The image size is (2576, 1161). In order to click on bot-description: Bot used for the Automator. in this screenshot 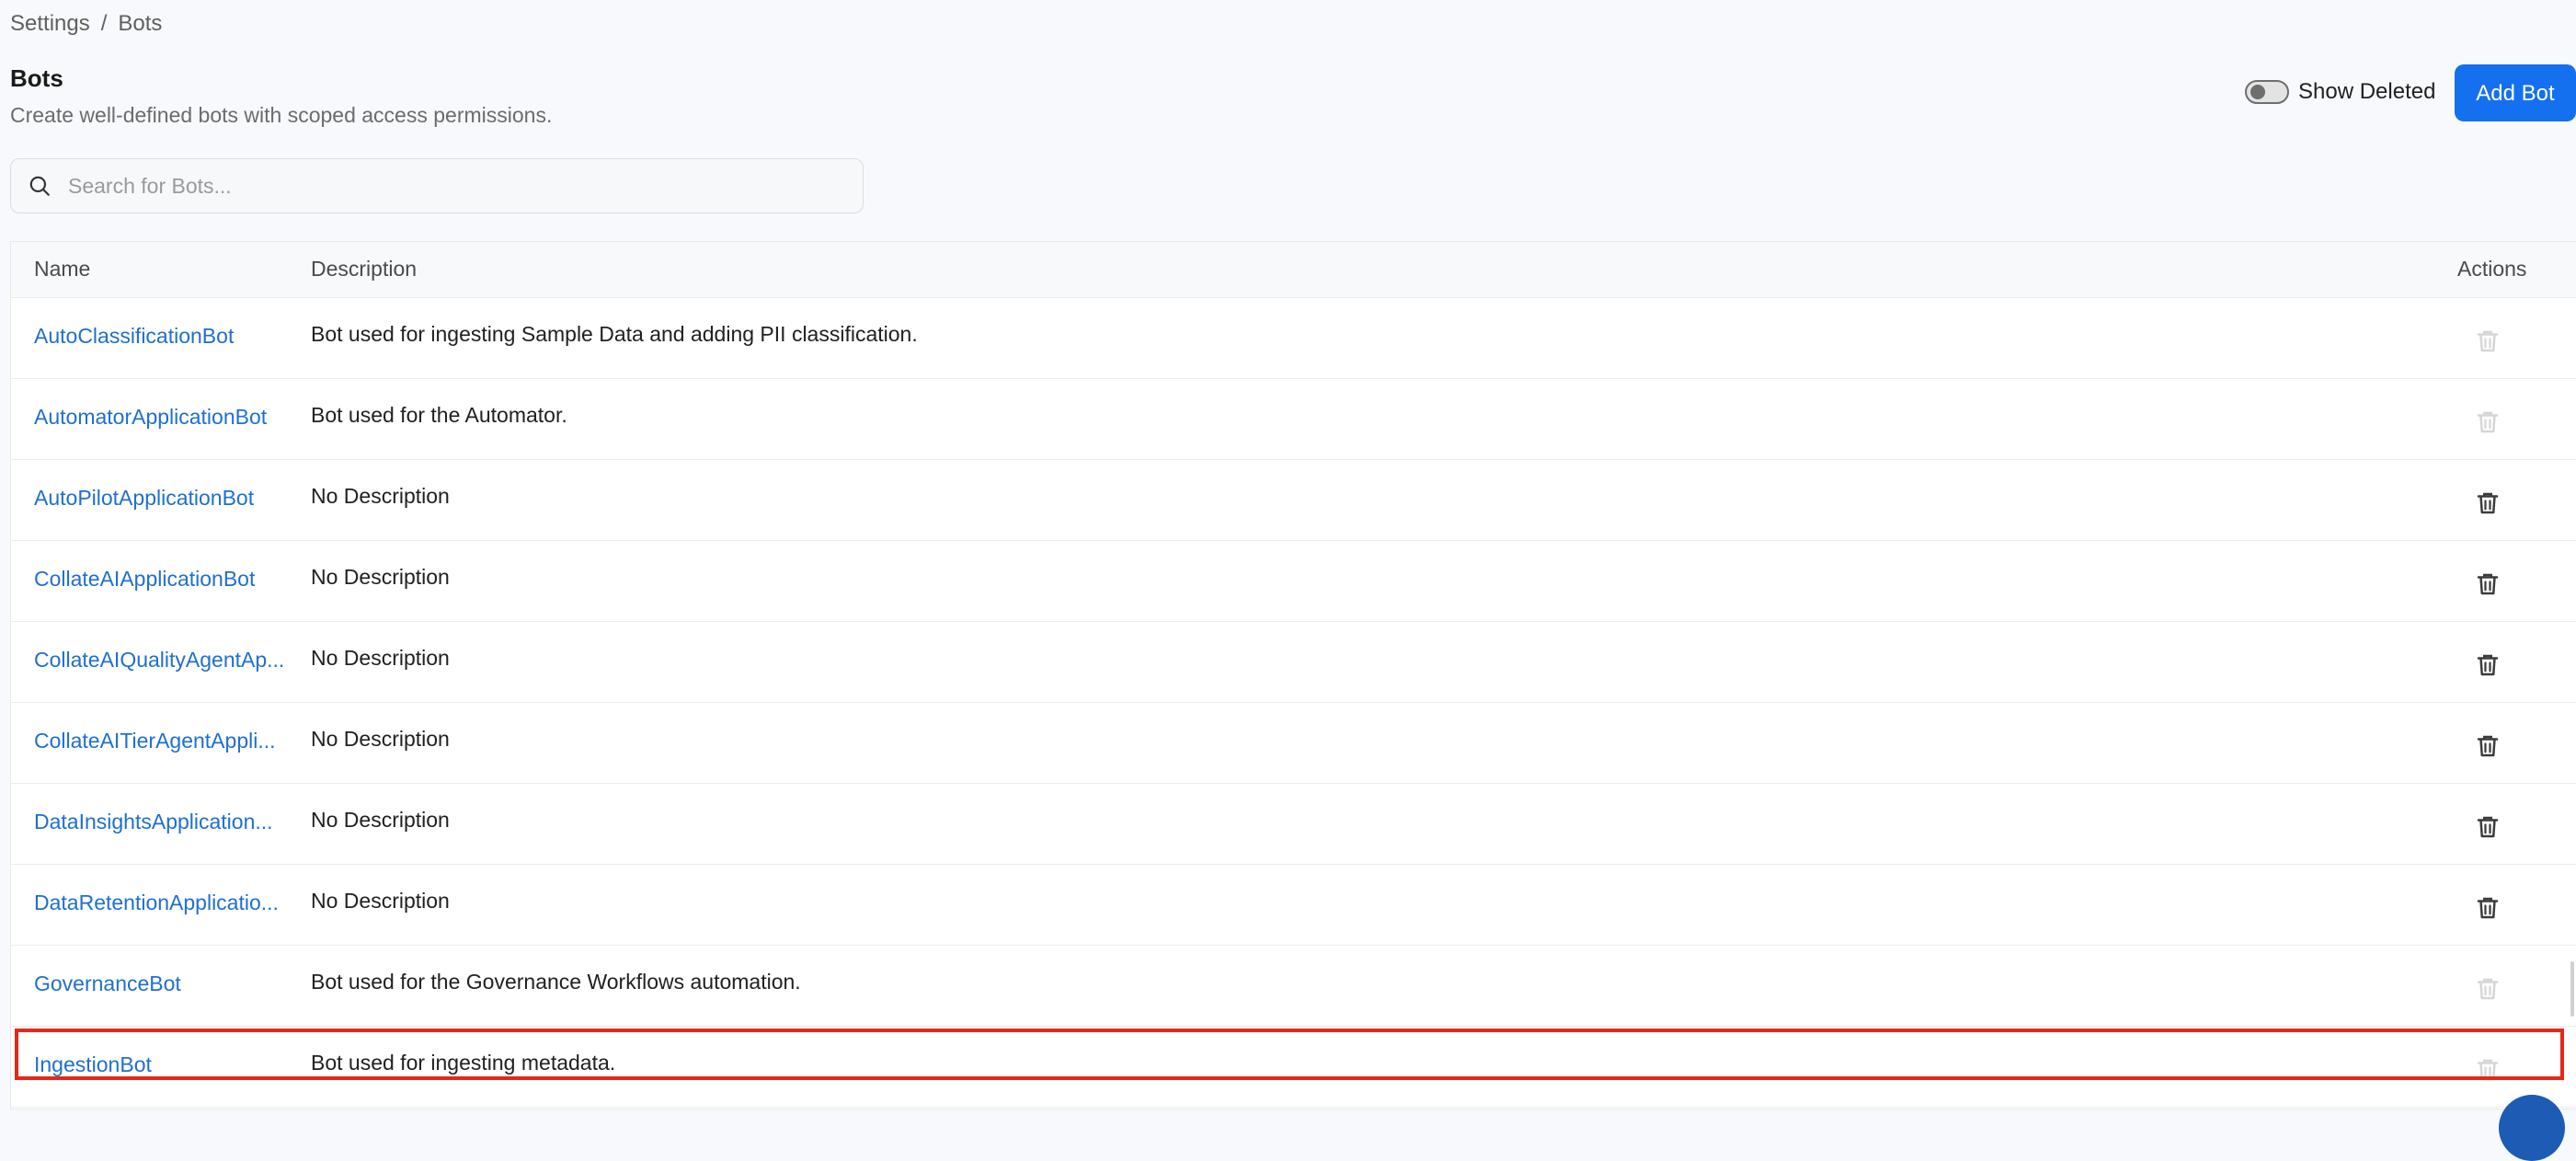, I will do `click(439, 415)`.